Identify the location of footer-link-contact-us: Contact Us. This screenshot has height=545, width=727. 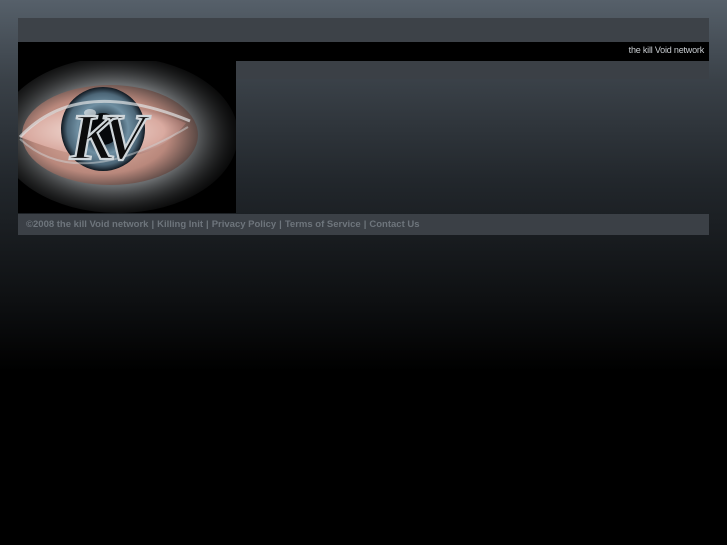
(394, 224).